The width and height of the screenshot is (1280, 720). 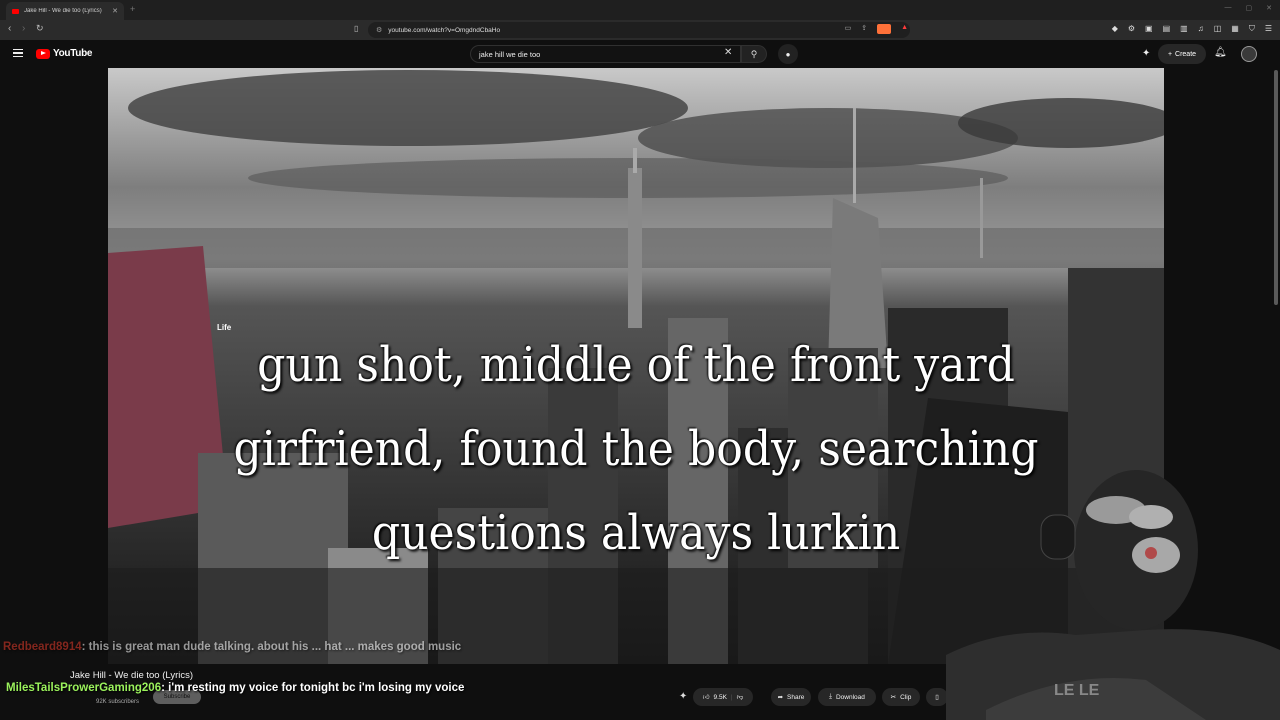 I want to click on like-icon: 👍︎, so click(x=706, y=697).